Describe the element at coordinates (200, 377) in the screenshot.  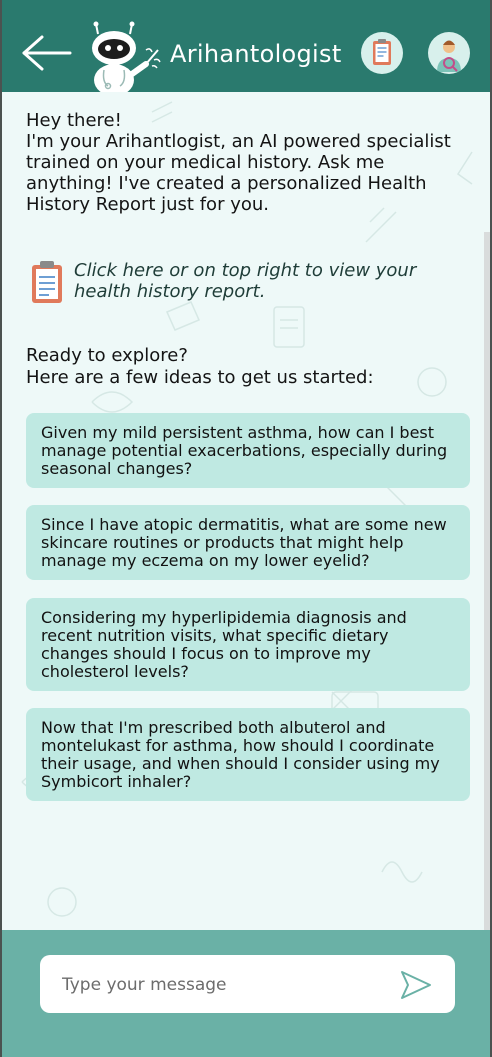
I see `explore-subtitle: Here are a few ideas to get us started:` at that location.